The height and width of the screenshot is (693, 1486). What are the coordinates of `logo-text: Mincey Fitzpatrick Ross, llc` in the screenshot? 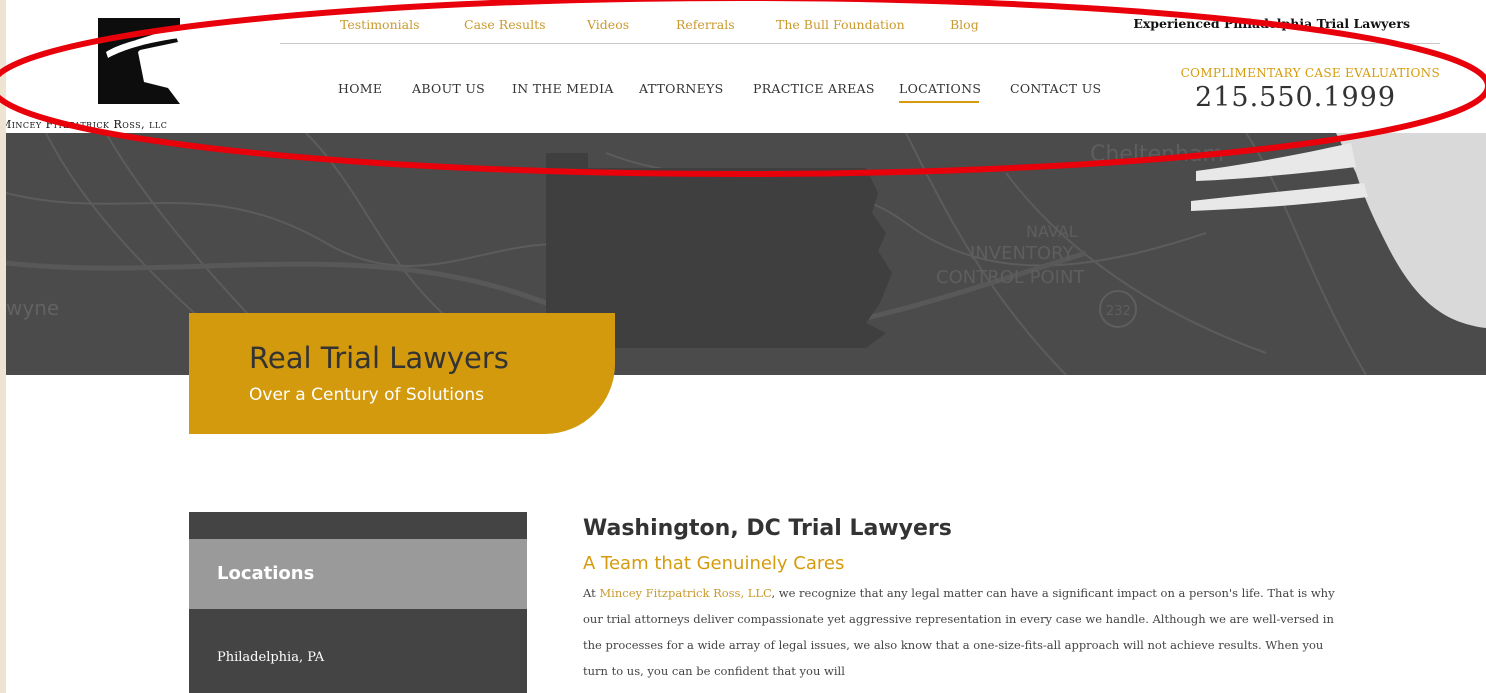 It's located at (87, 124).